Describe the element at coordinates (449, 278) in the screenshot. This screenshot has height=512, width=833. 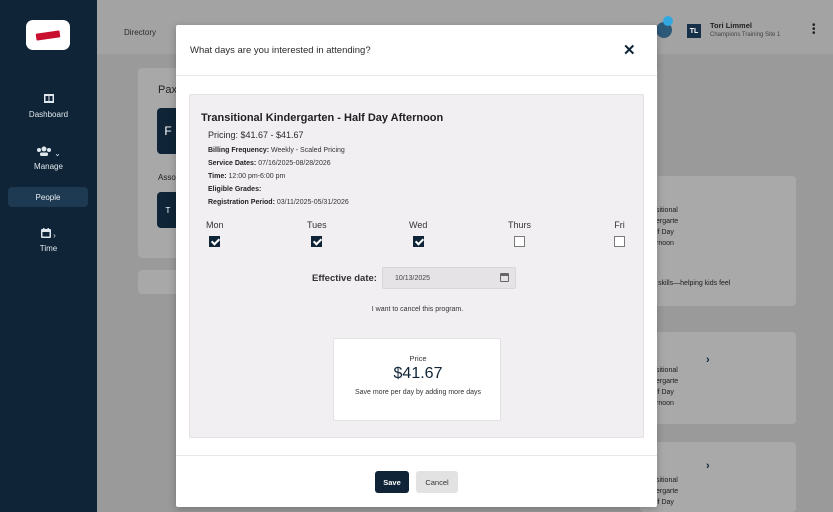
I see `effective-date-input` at that location.